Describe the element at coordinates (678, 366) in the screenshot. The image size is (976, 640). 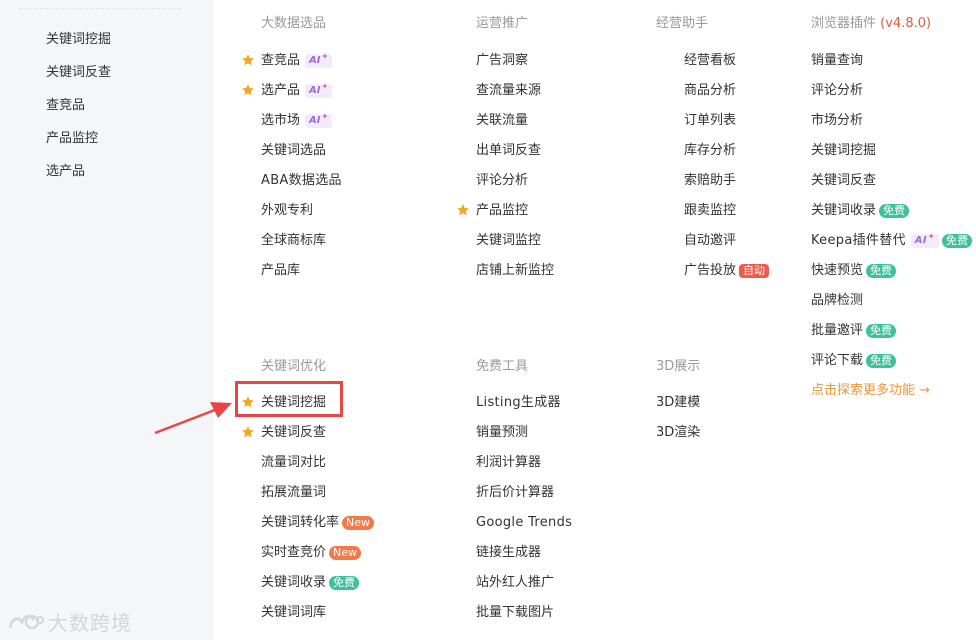
I see `column-title-3d: 3D展示` at that location.